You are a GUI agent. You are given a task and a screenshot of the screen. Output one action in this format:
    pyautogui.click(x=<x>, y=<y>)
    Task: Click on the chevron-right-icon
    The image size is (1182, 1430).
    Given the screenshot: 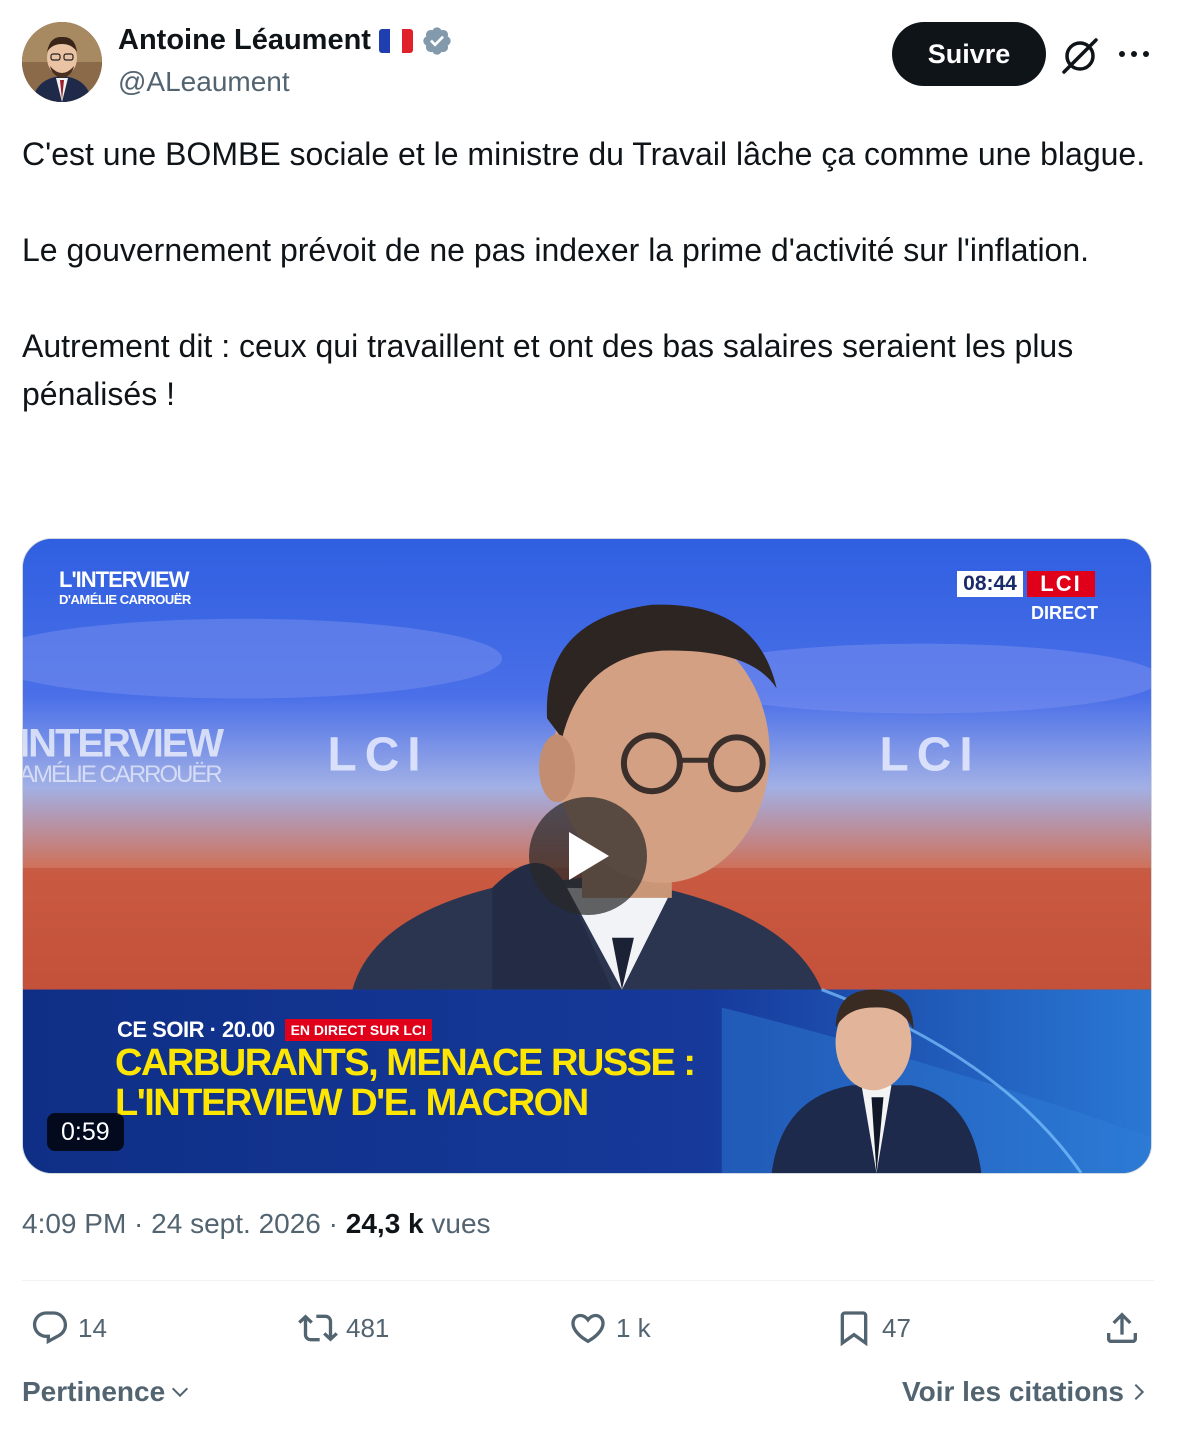 What is the action you would take?
    pyautogui.click(x=1139, y=1392)
    